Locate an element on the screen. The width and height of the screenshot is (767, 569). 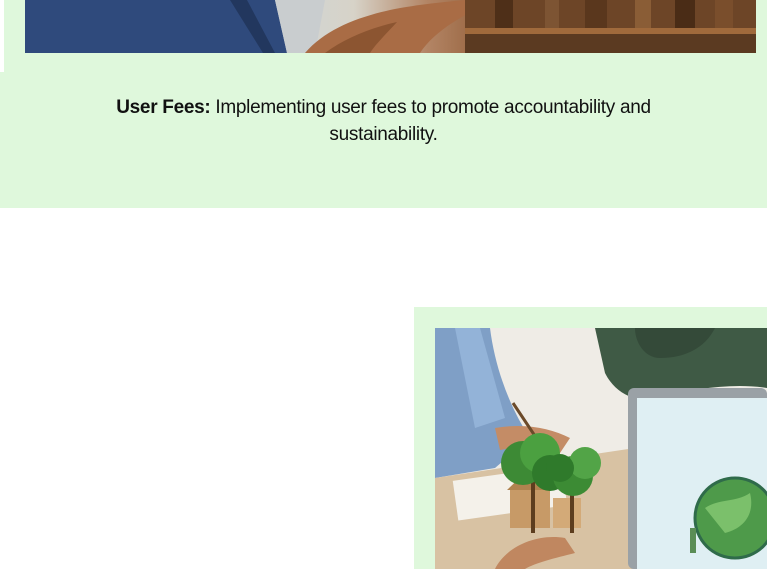
card-edge-notch is located at coordinates (2, 36).